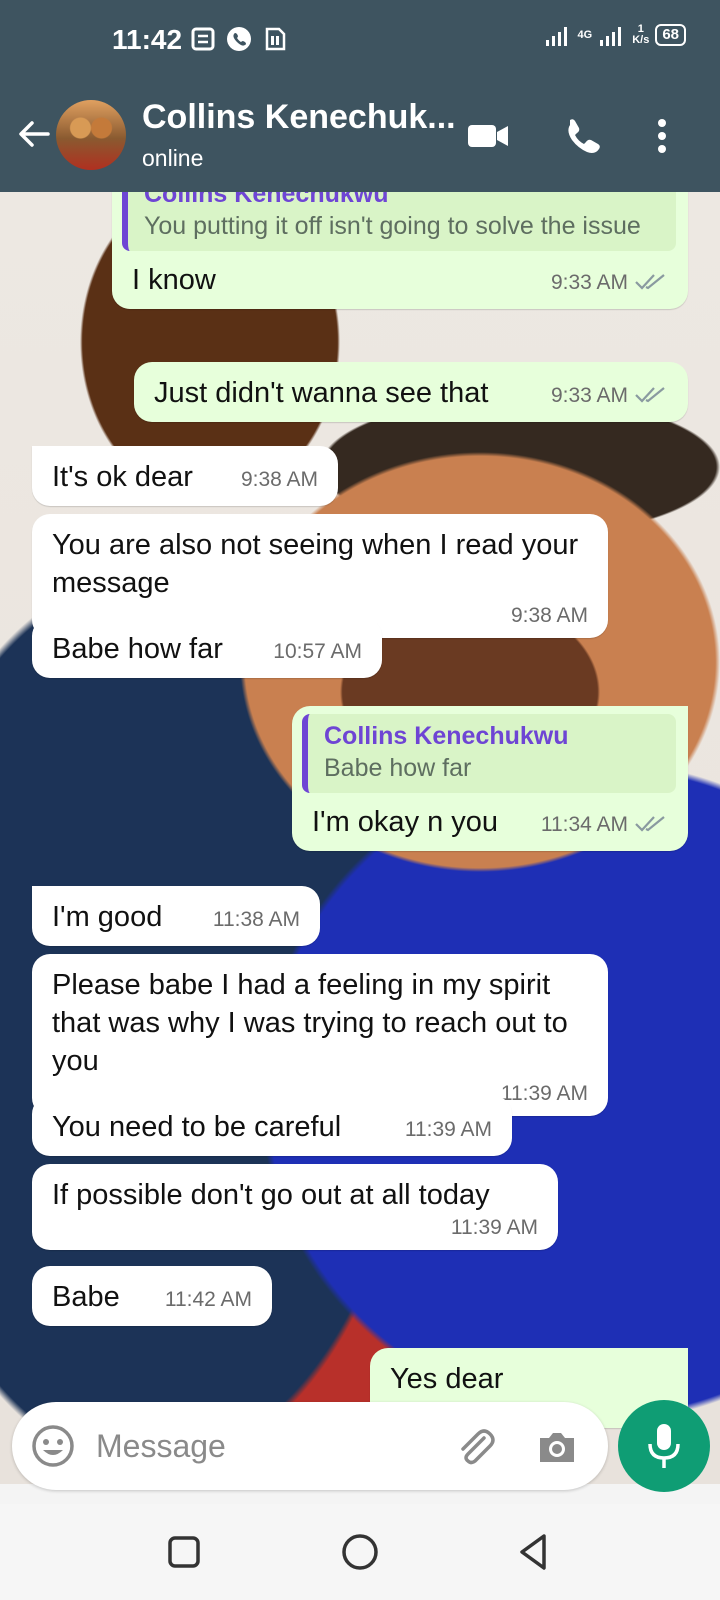 The image size is (720, 1600). I want to click on contact-avatar, so click(91, 135).